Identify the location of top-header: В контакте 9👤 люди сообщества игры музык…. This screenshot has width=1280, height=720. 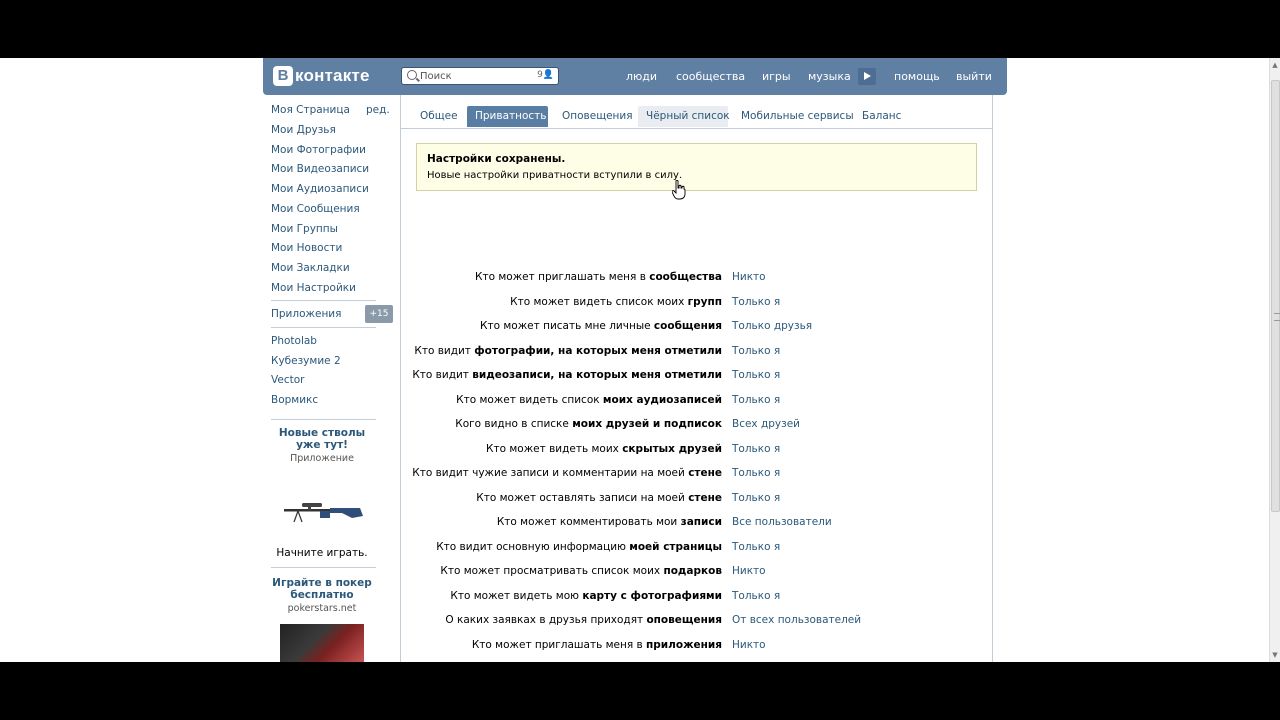
(635, 76).